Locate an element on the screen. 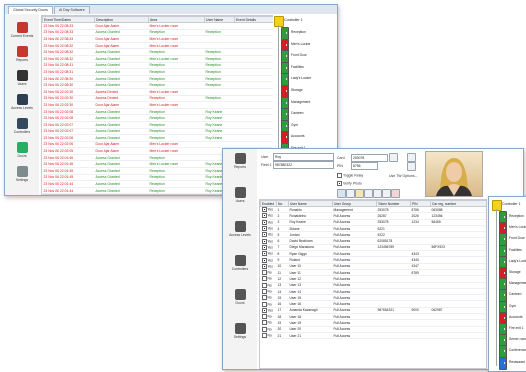 The width and height of the screenshot is (526, 372). verify-photo-checkbox is located at coordinates (339, 183).